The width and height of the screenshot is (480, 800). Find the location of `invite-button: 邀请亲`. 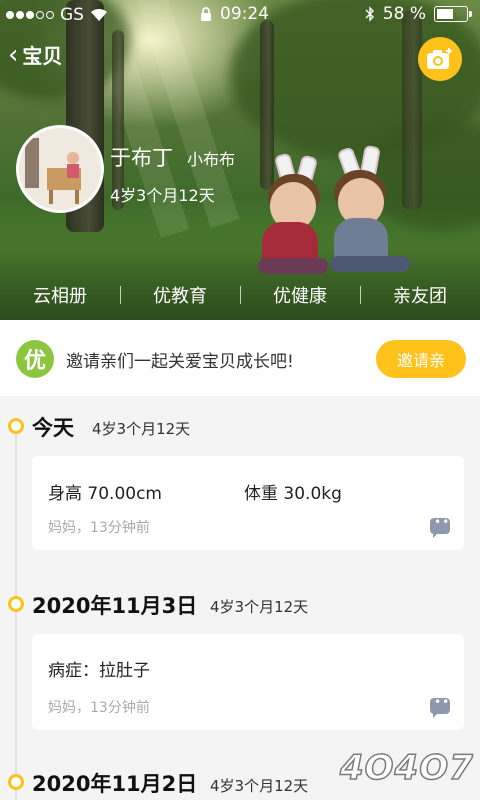

invite-button: 邀请亲 is located at coordinates (421, 359).